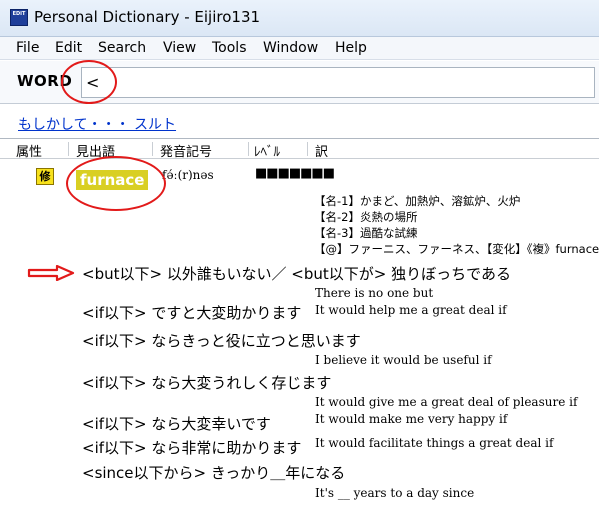  Describe the element at coordinates (95, 150) in the screenshot. I see `column-headword: 見出語` at that location.